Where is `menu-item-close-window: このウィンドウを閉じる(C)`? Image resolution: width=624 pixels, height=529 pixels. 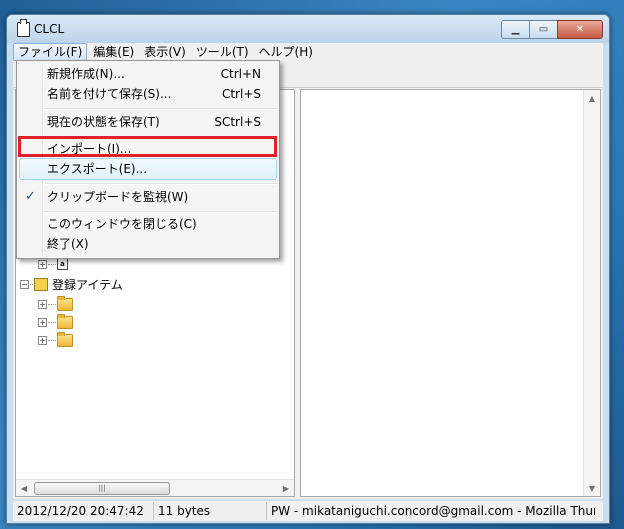 menu-item-close-window: このウィンドウを閉じる(C) is located at coordinates (148, 224).